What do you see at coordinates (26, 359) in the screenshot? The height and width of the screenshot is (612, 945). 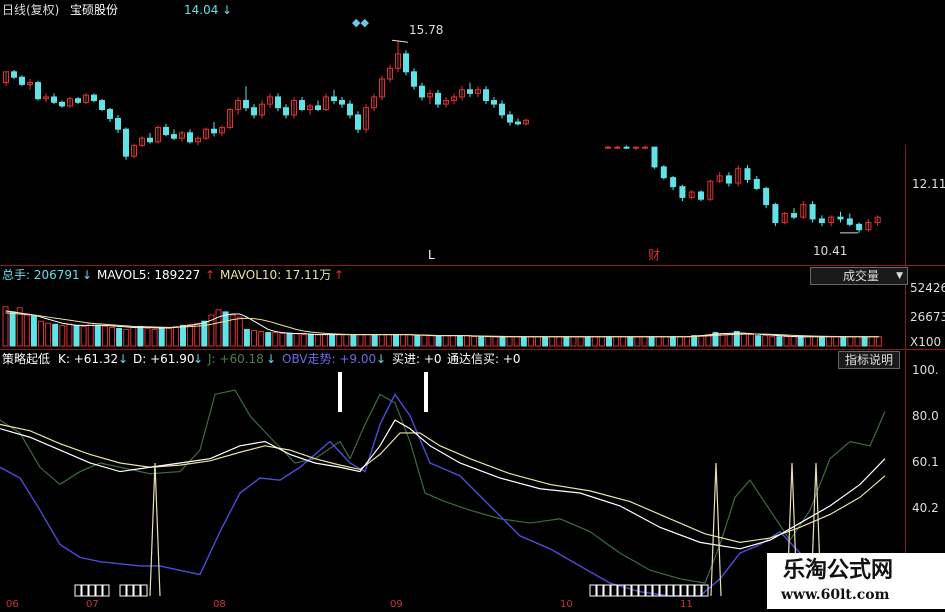 I see `indicator-name: 策略起低` at bounding box center [26, 359].